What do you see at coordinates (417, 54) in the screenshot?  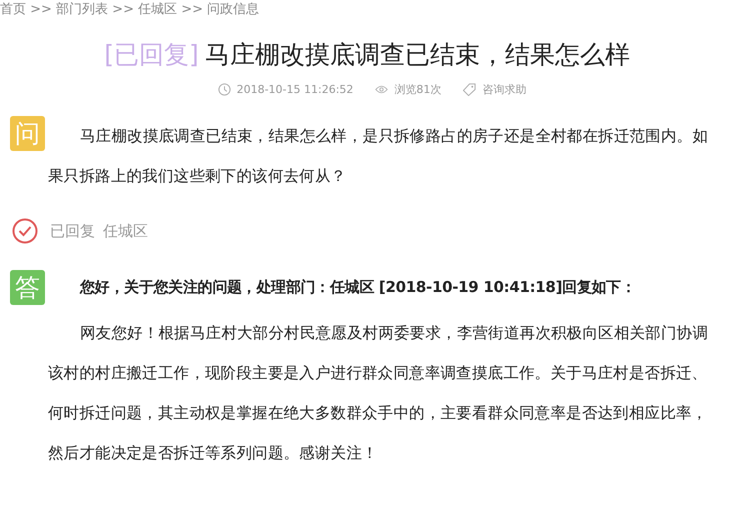 I see `page-title: 马庄棚改摸底调查已结束，结果怎么样` at bounding box center [417, 54].